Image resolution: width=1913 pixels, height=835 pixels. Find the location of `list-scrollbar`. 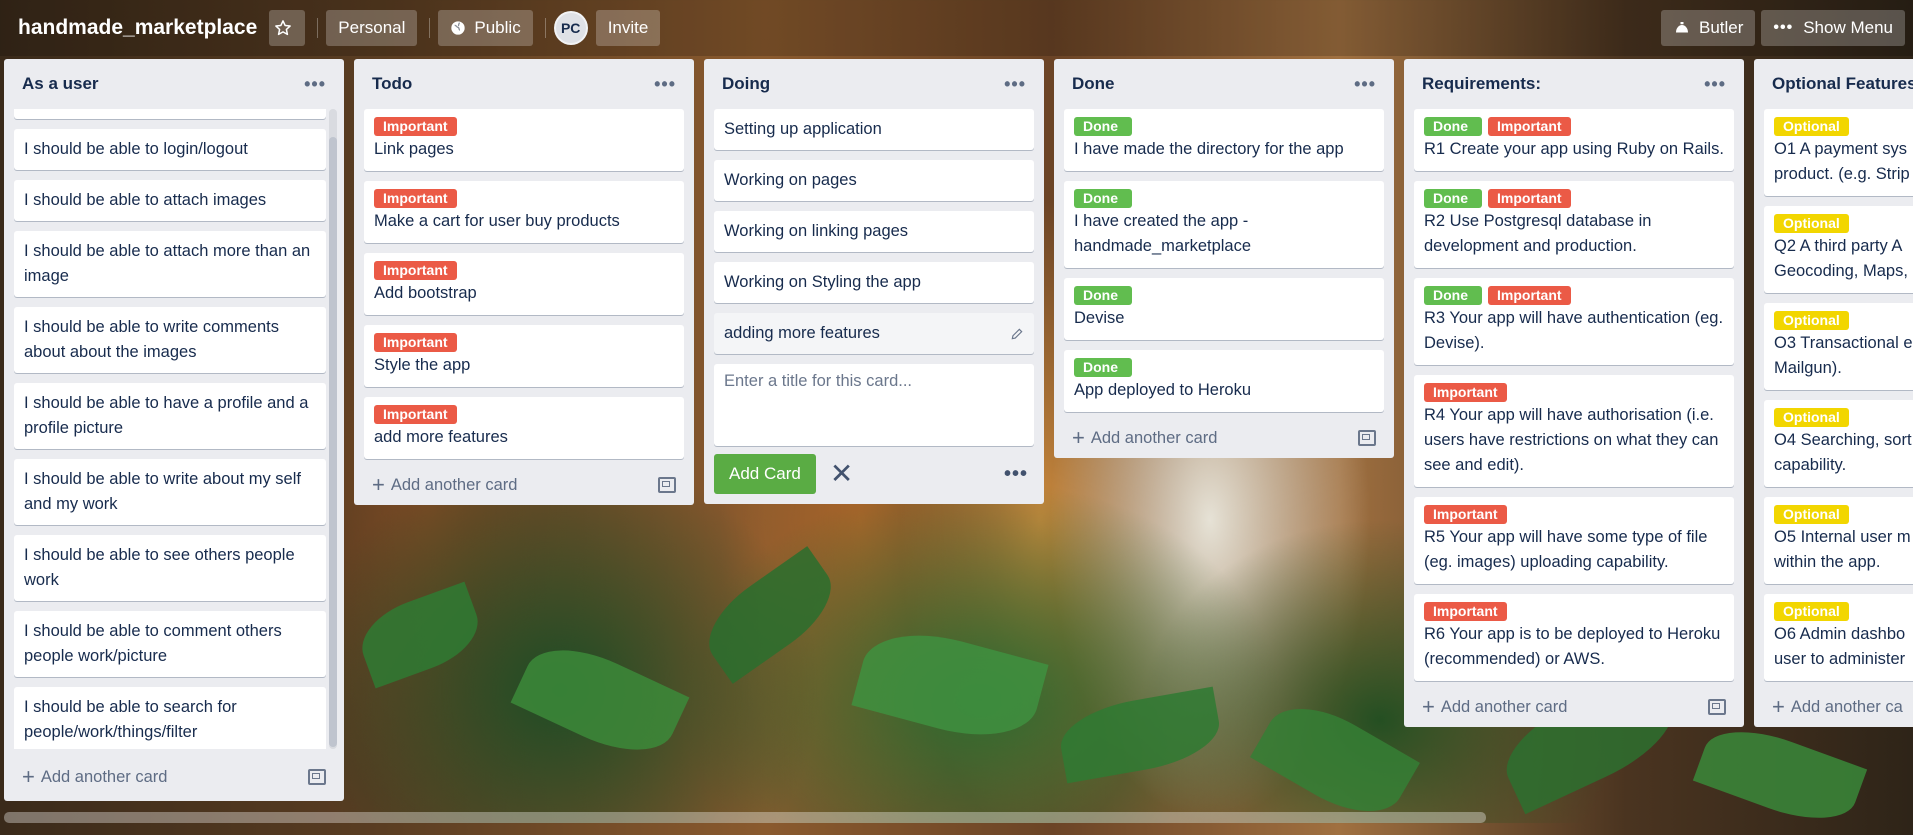

list-scrollbar is located at coordinates (333, 429).